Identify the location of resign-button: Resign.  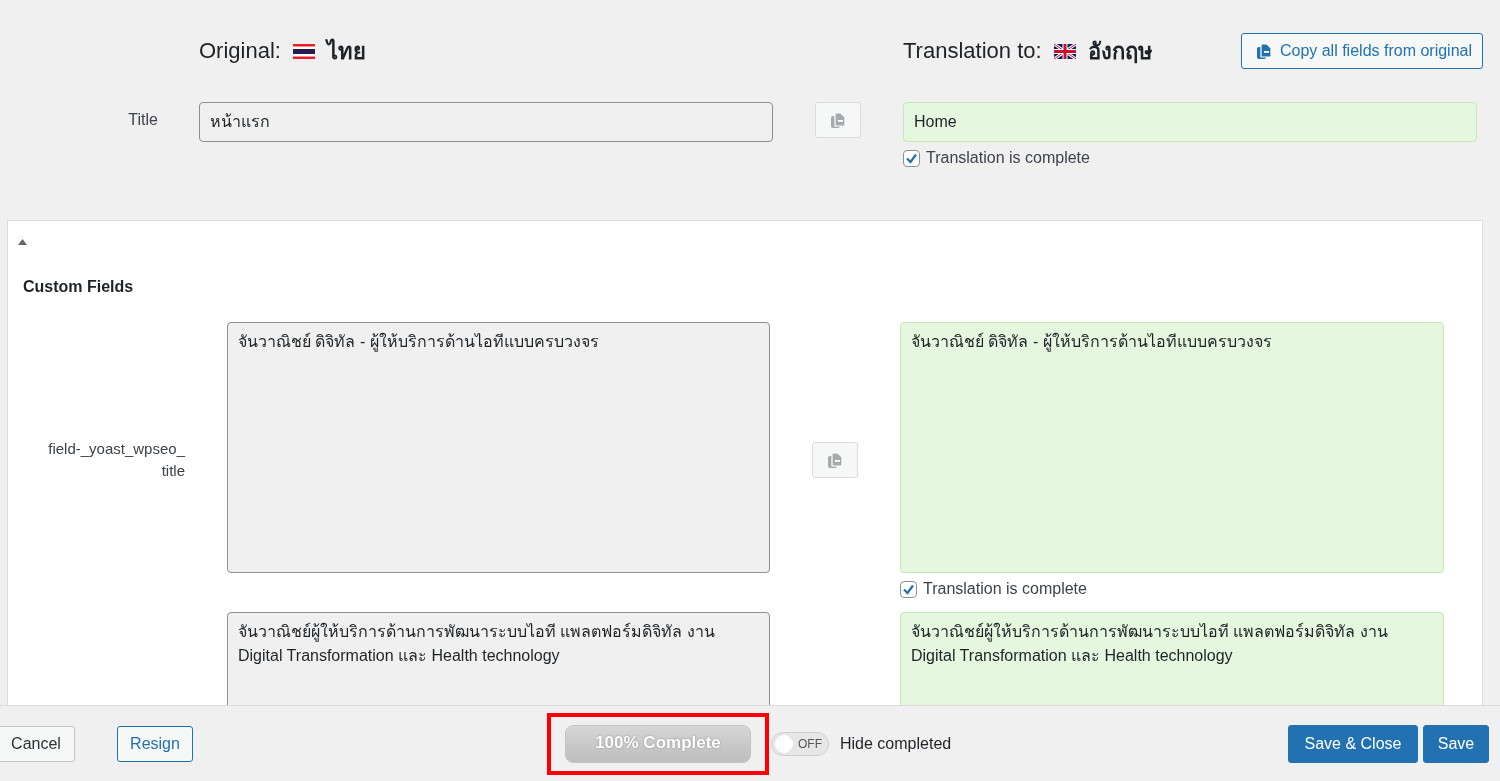
(155, 743).